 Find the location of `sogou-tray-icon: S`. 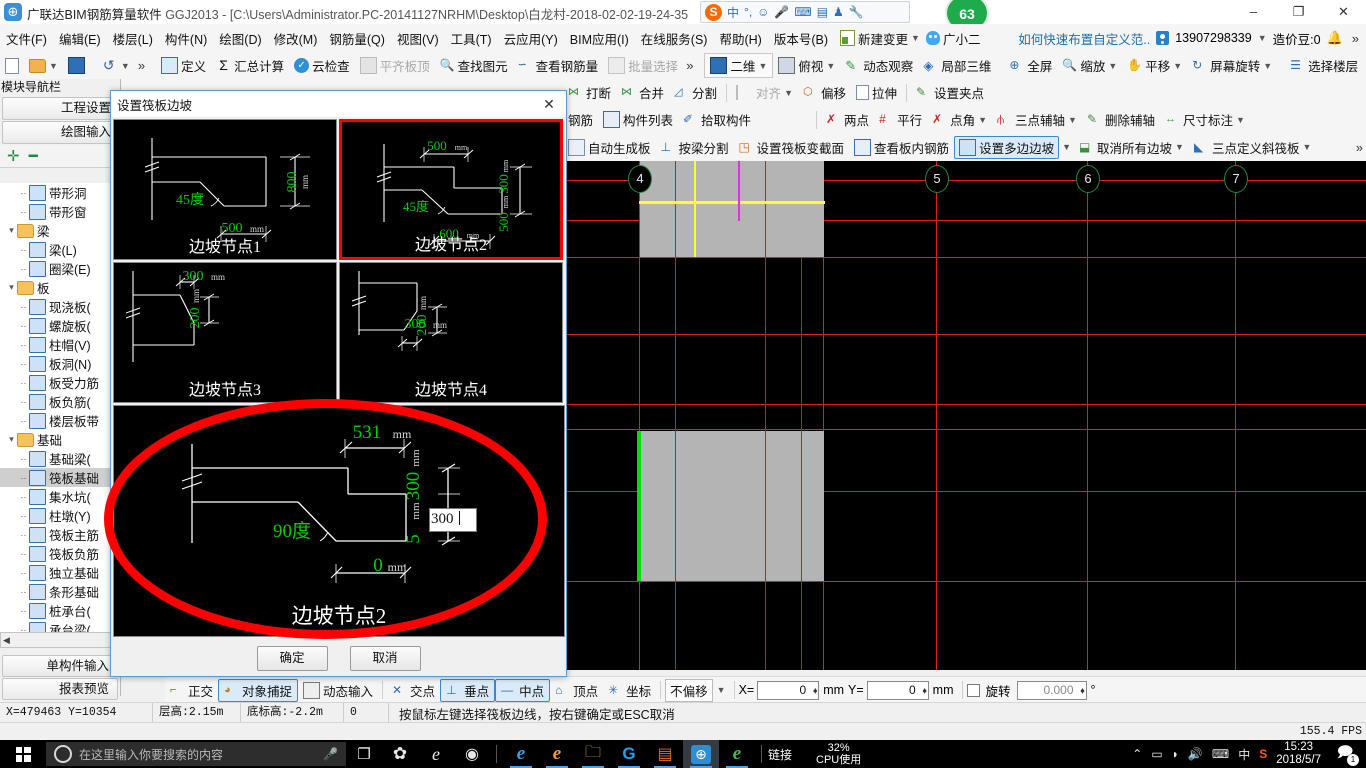

sogou-tray-icon: S is located at coordinates (1263, 754).